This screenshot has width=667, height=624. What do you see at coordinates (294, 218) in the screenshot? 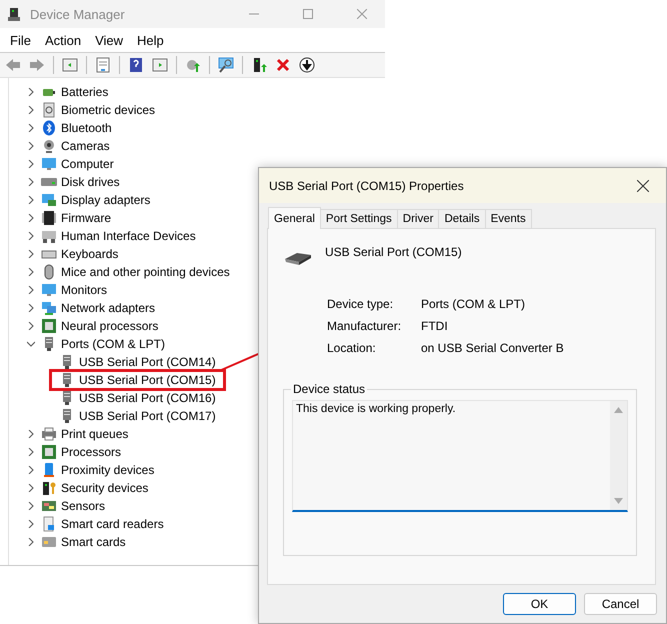
I see `tab: General` at bounding box center [294, 218].